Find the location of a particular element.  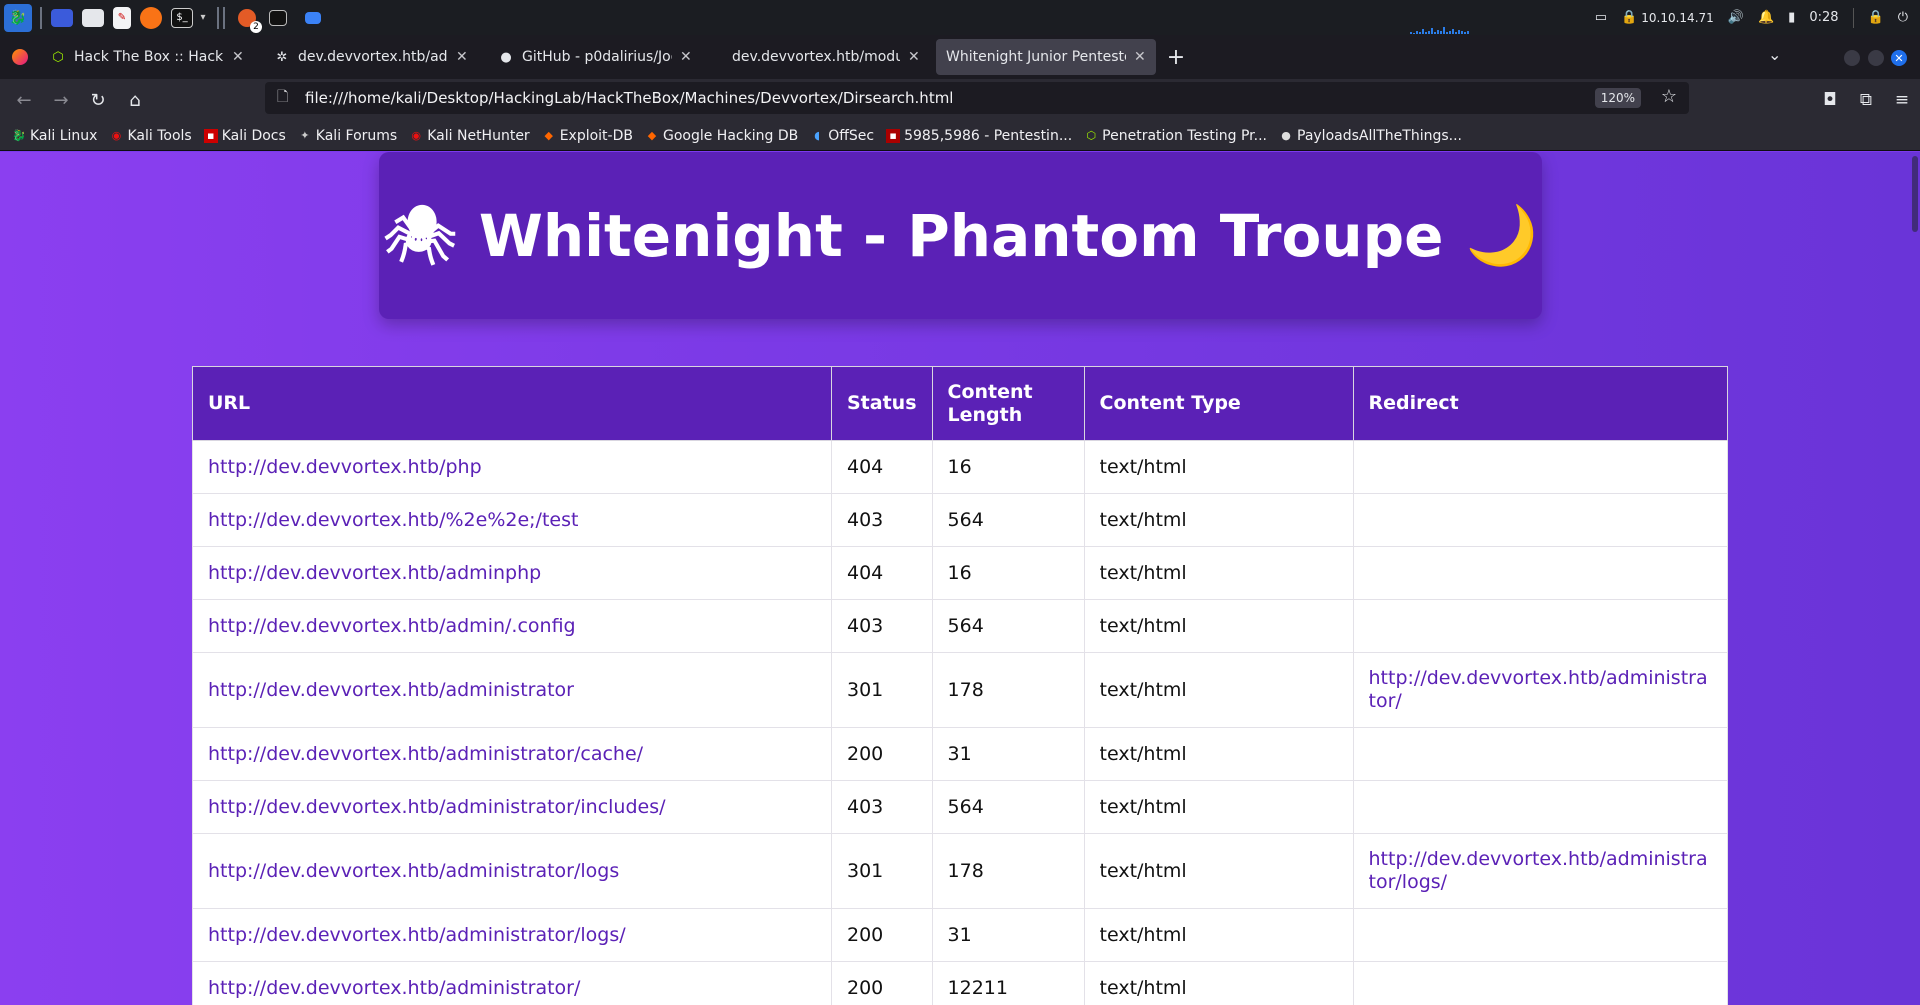

bookmark-exploit-db: ◆ Exploit-DB is located at coordinates (587, 136).